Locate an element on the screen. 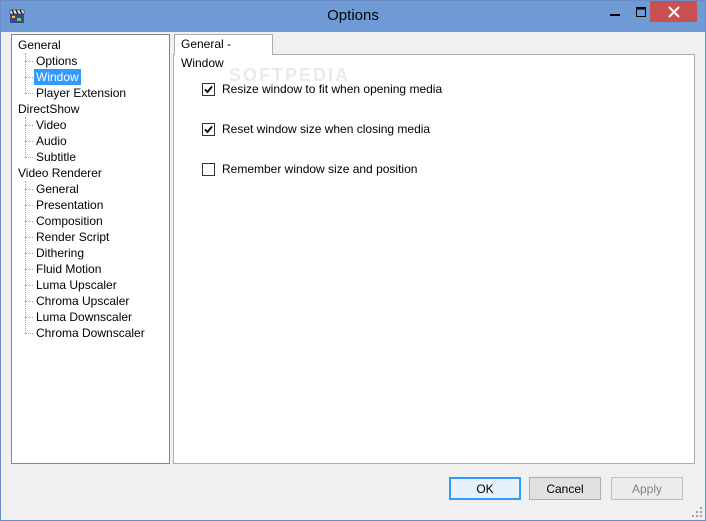 This screenshot has width=706, height=521. tree-item-subtitle: Subtitle is located at coordinates (56, 157).